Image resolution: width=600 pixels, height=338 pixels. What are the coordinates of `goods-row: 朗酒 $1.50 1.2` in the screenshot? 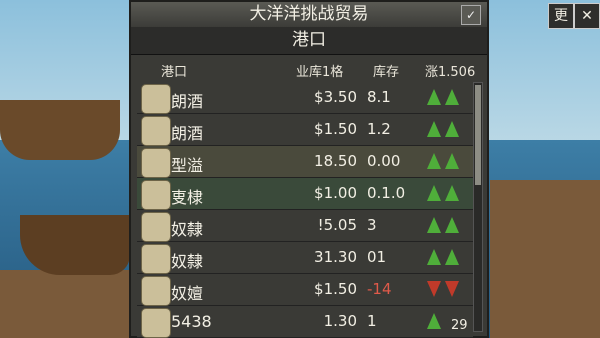 It's located at (305, 130).